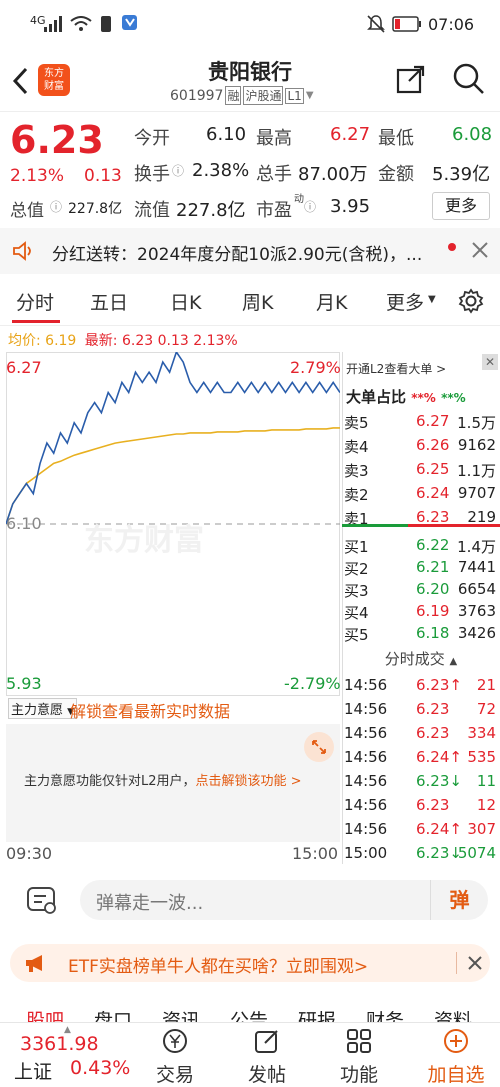 The image size is (500, 1087). I want to click on clock: 07:06, so click(451, 24).